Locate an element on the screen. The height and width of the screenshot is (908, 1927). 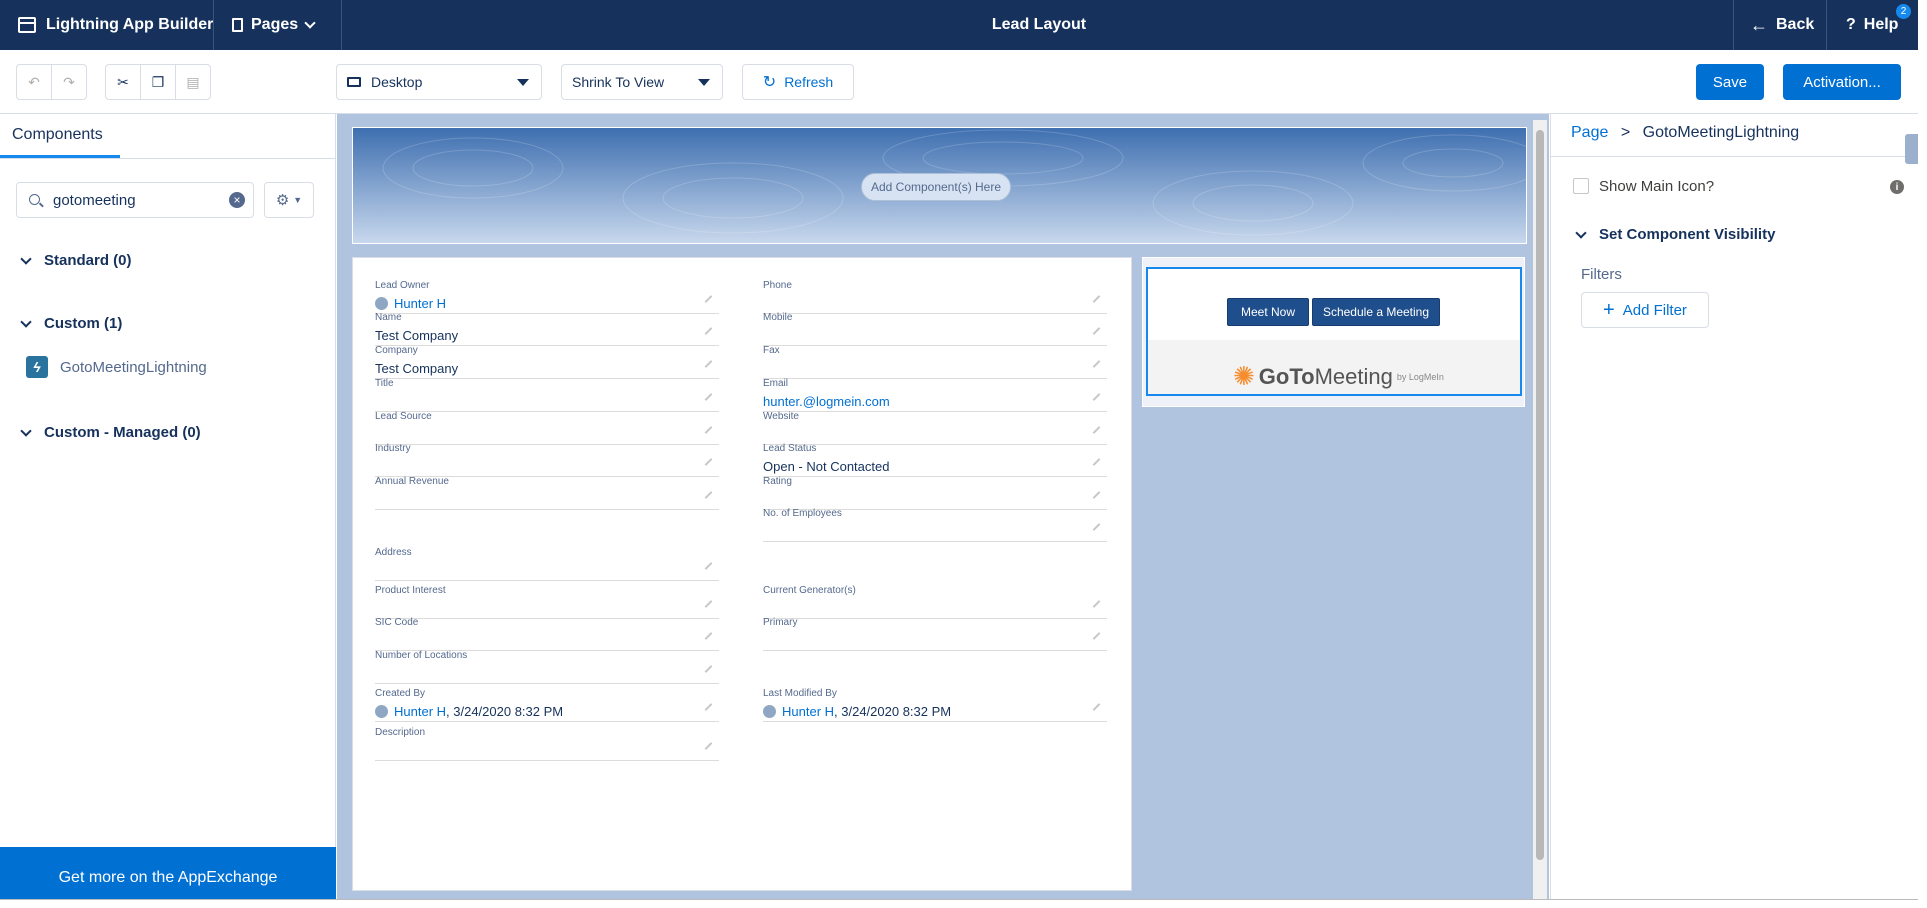
question-icon: ? is located at coordinates (1851, 24).